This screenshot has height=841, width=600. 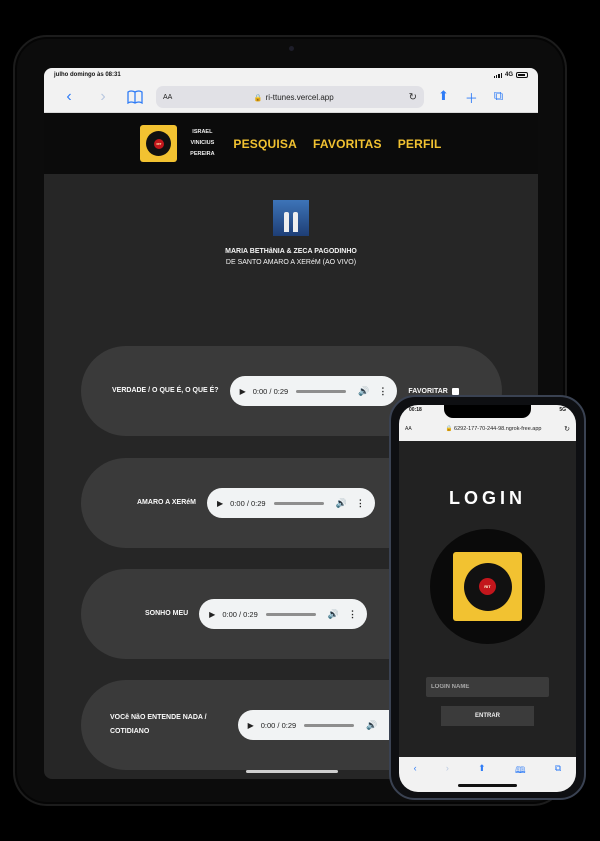 What do you see at coordinates (171, 97) in the screenshot?
I see `text-size-button: AA` at bounding box center [171, 97].